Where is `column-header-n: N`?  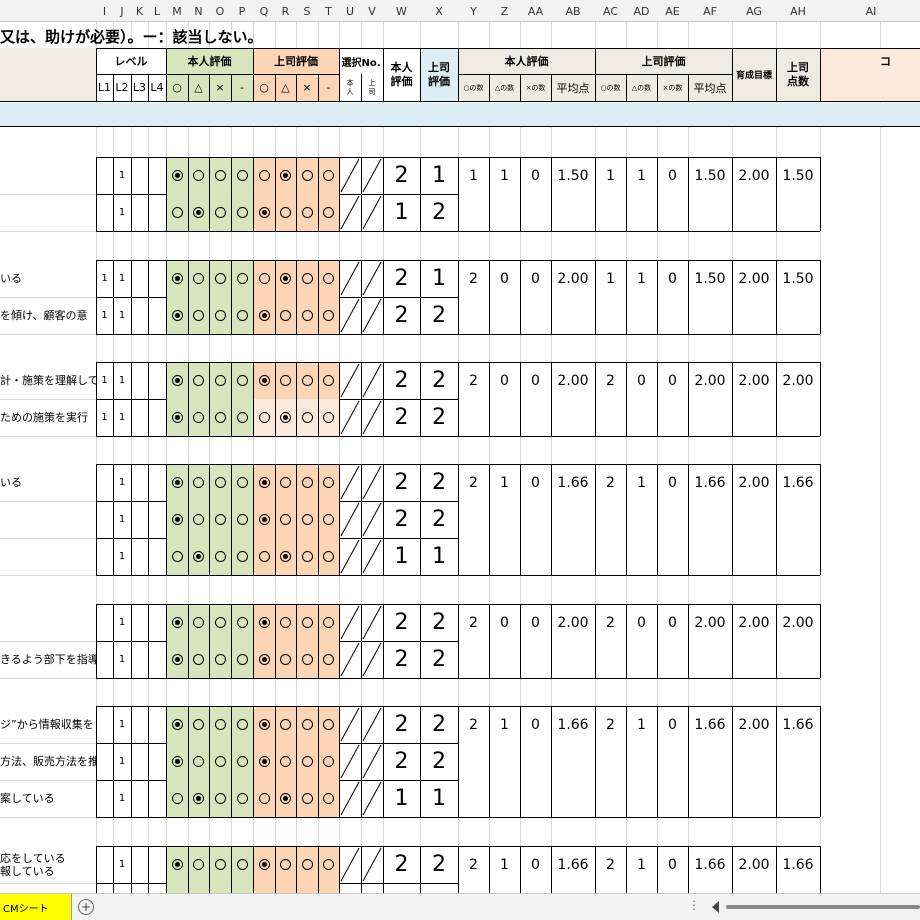
column-header-n: N is located at coordinates (198, 11).